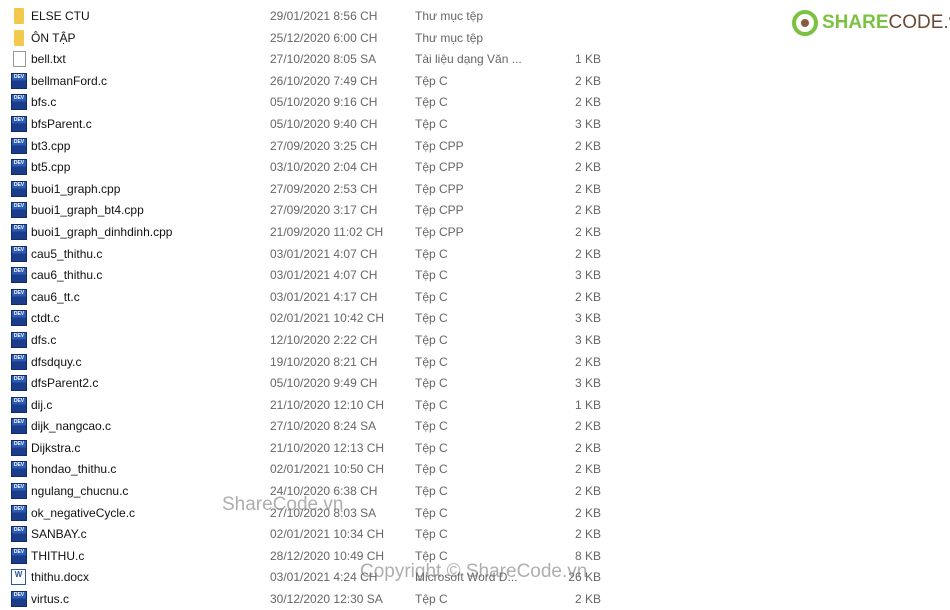  What do you see at coordinates (324, 383) in the screenshot?
I see `file-date: 05/10/2020 9:49 CH` at bounding box center [324, 383].